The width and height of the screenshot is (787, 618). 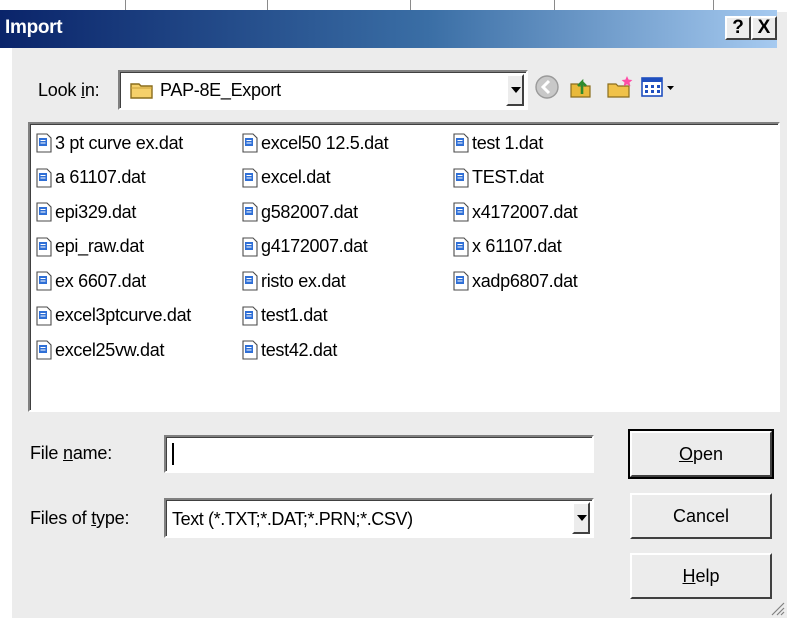 I want to click on look-in-label-suffix: n:, so click(x=92, y=90).